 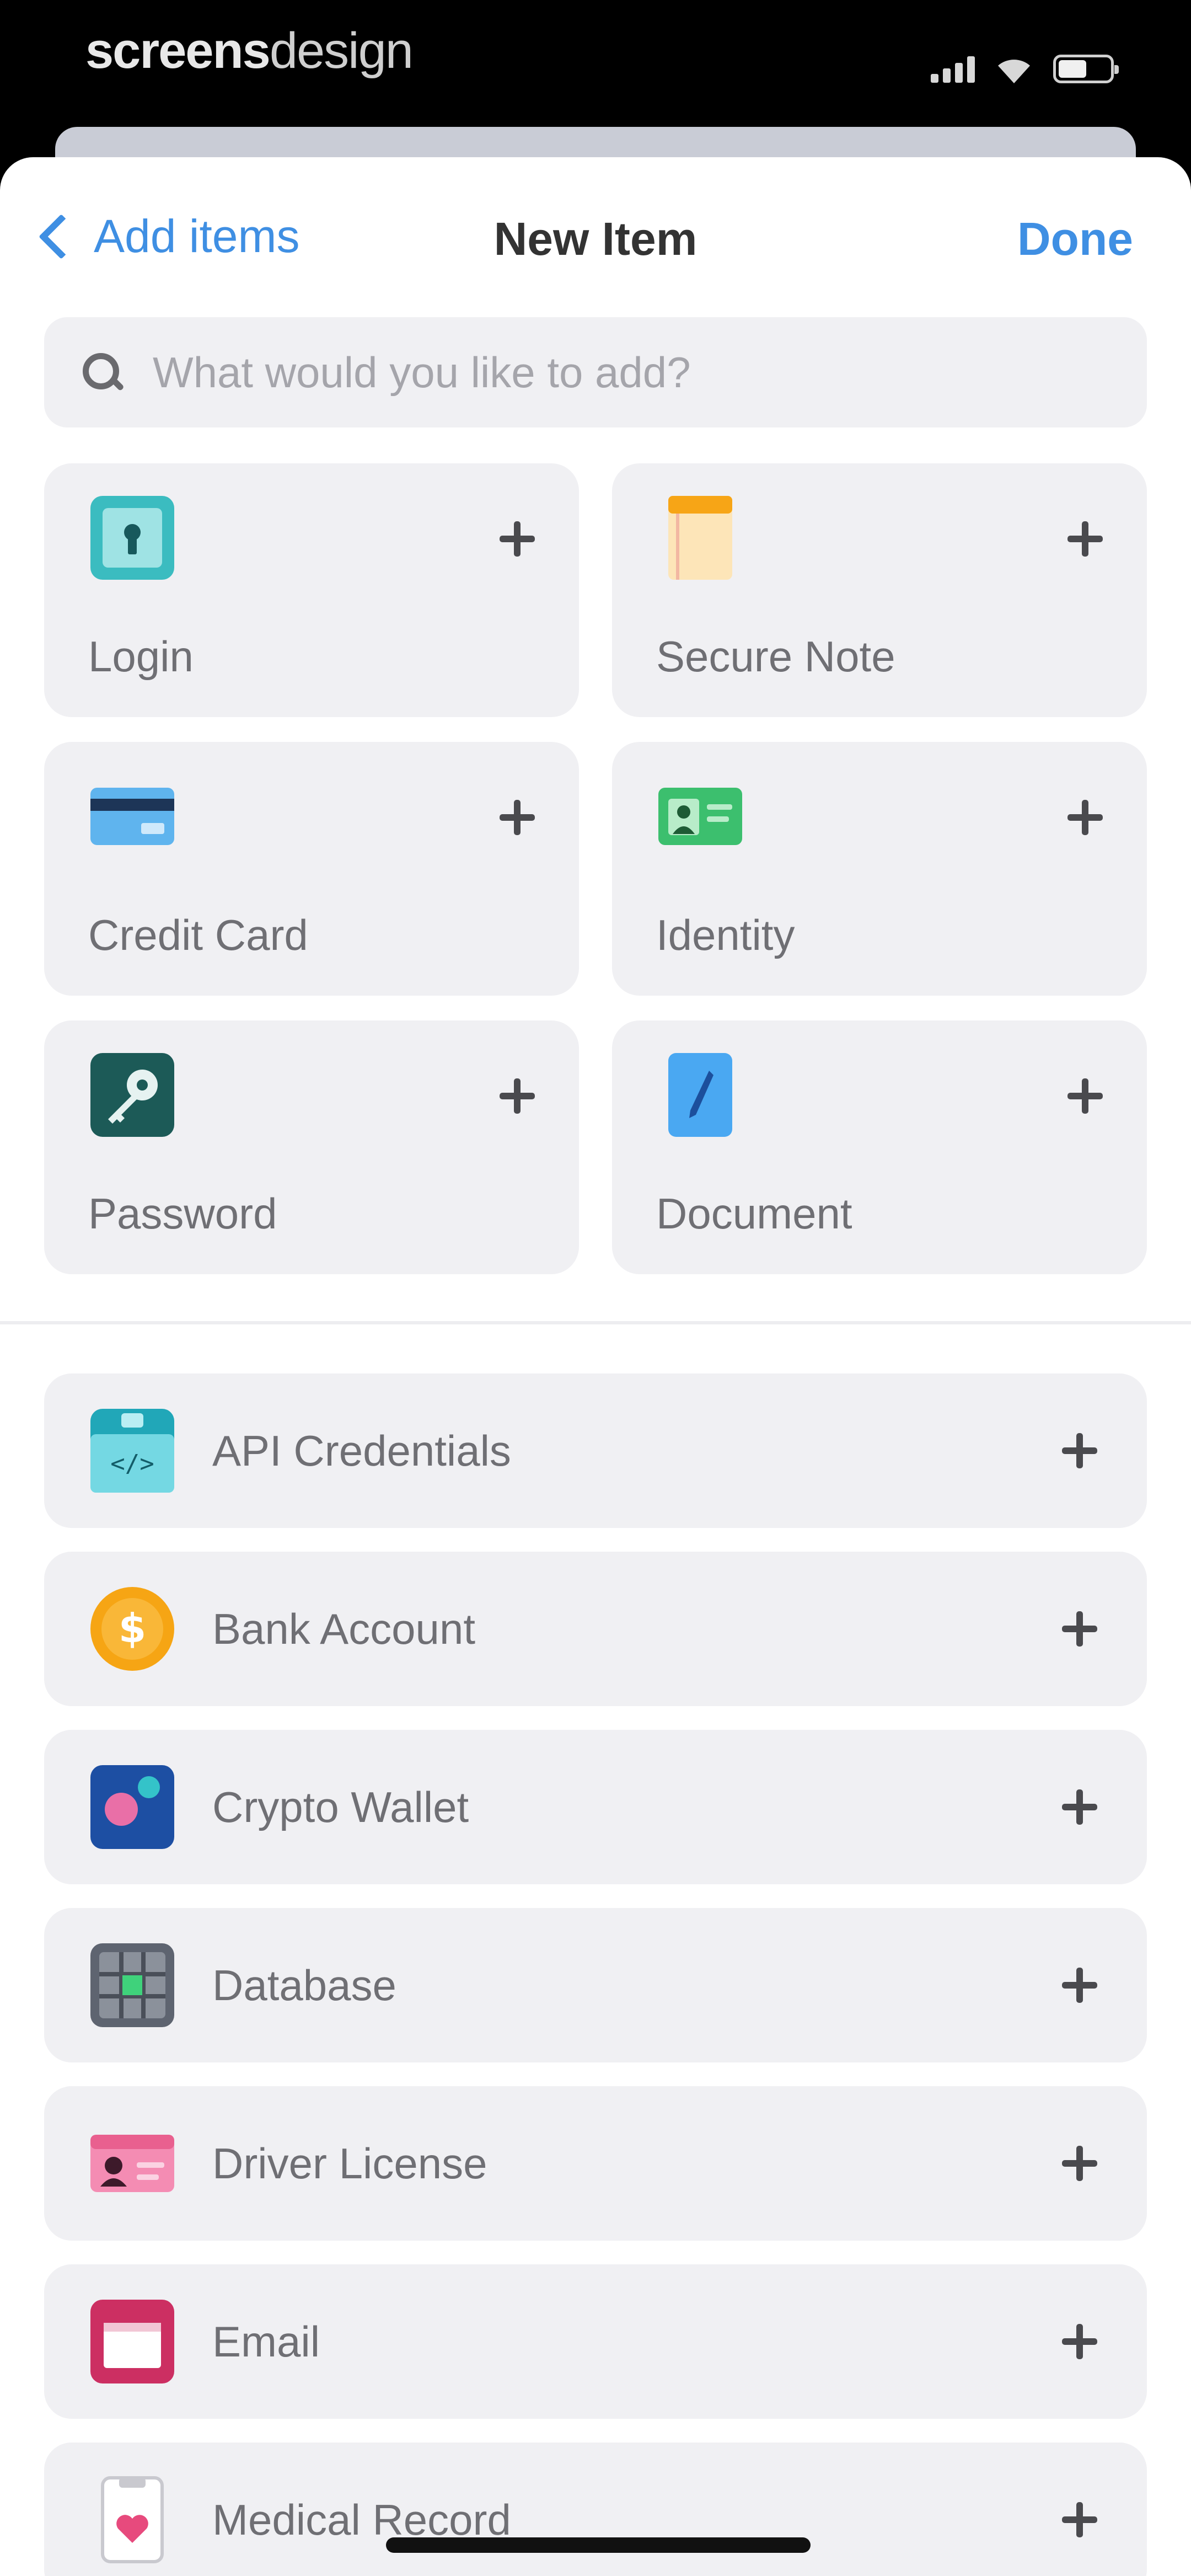 What do you see at coordinates (198, 935) in the screenshot?
I see `tile-label: Credit Card` at bounding box center [198, 935].